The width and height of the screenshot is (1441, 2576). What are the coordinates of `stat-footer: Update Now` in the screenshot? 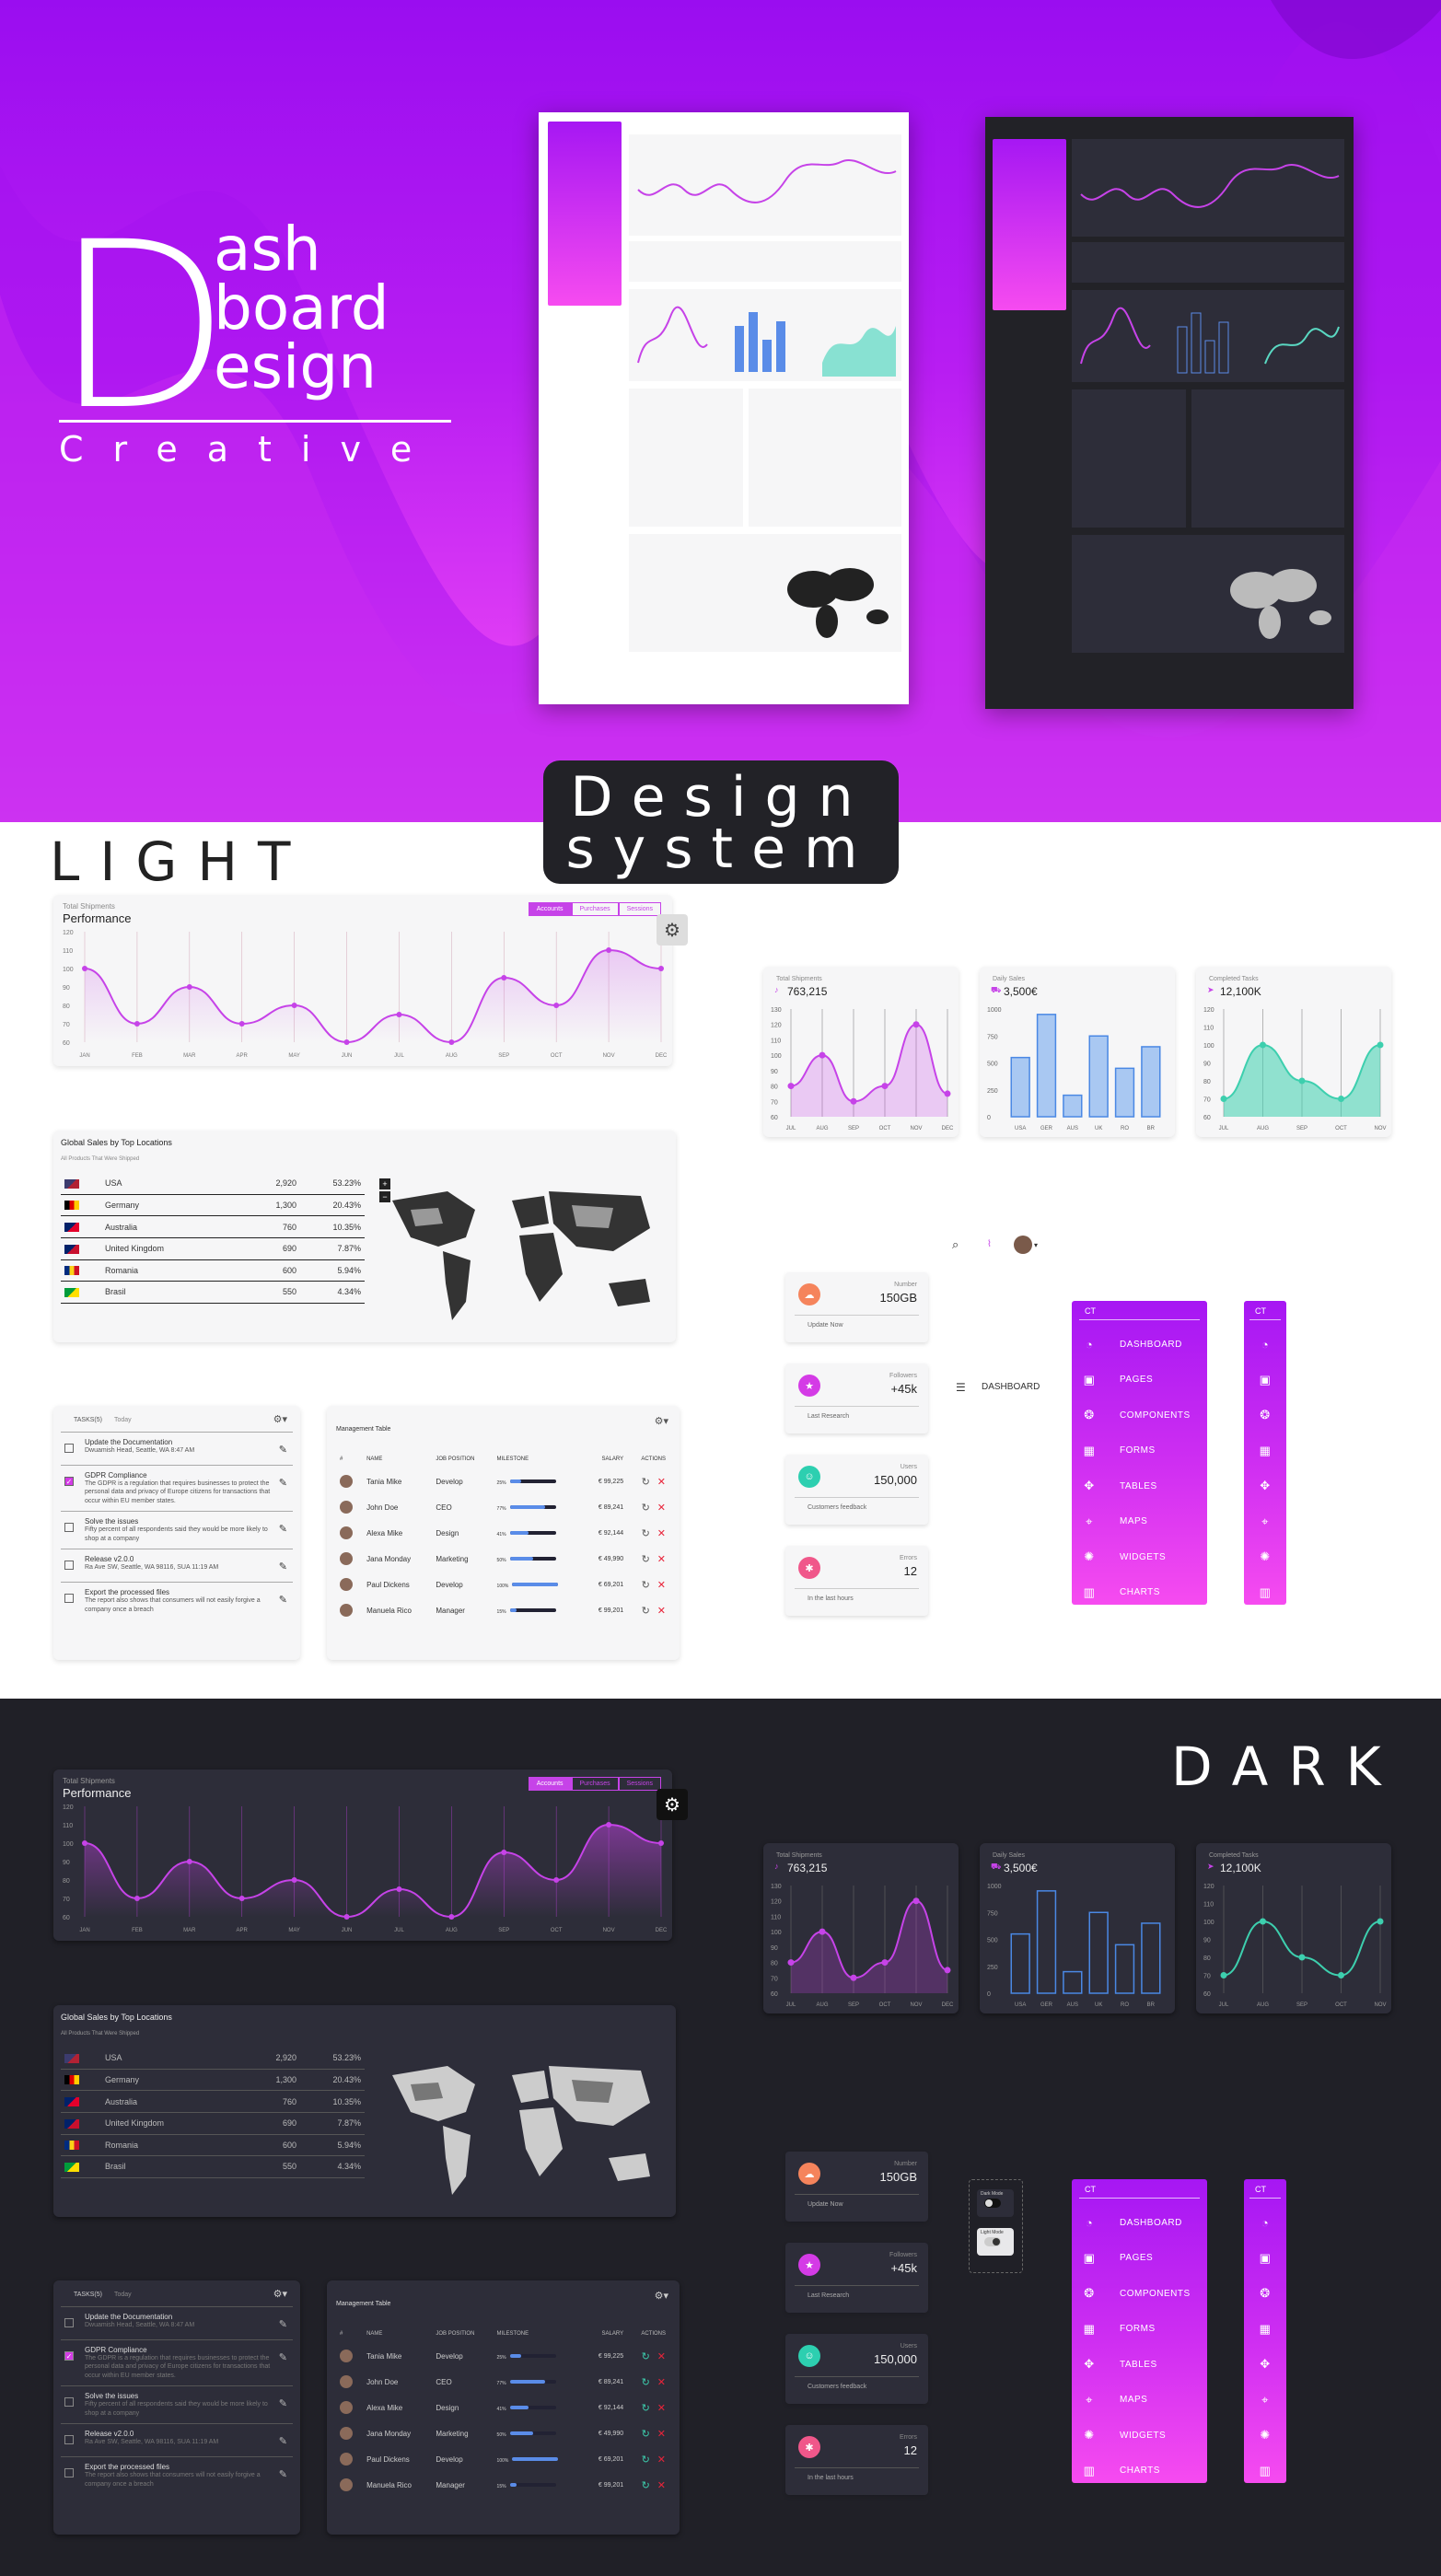 It's located at (826, 2204).